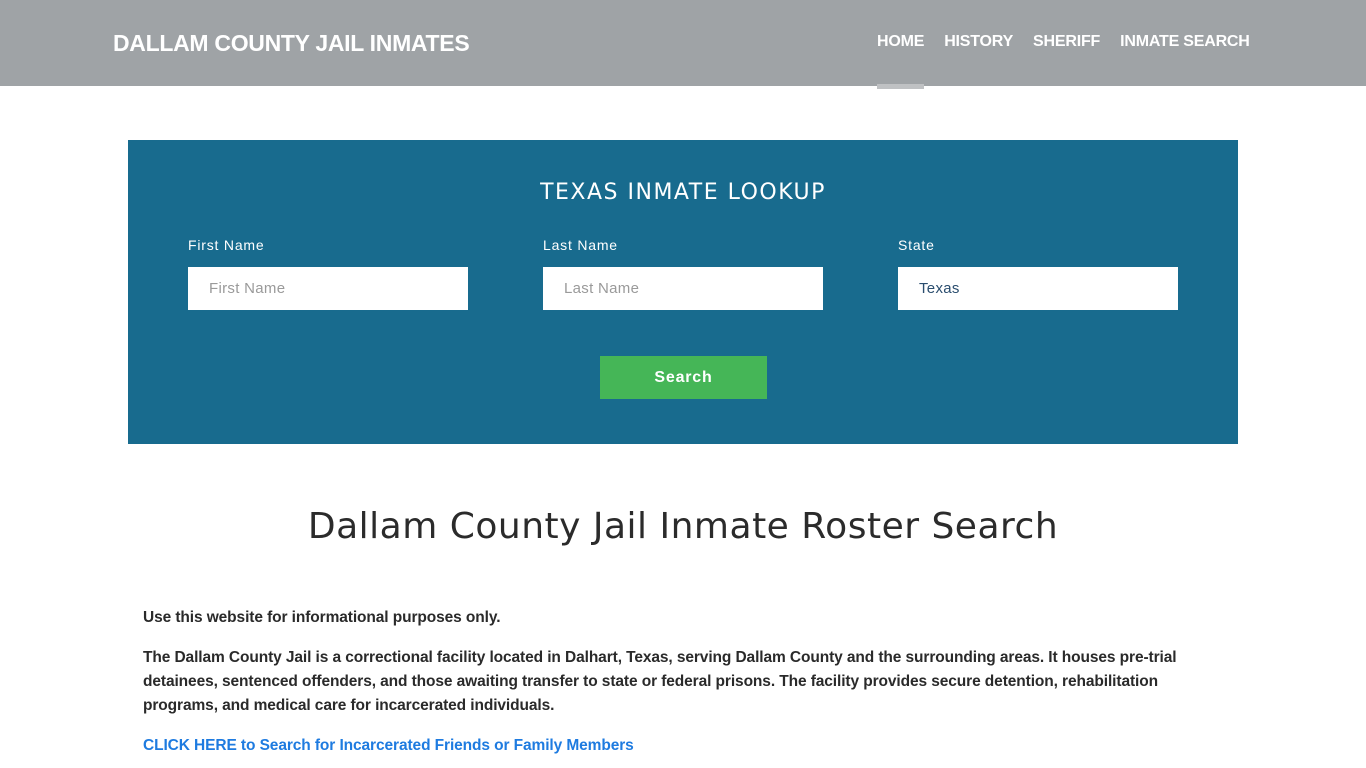 This screenshot has width=1366, height=768. I want to click on nav-item-home: HOME, so click(901, 61).